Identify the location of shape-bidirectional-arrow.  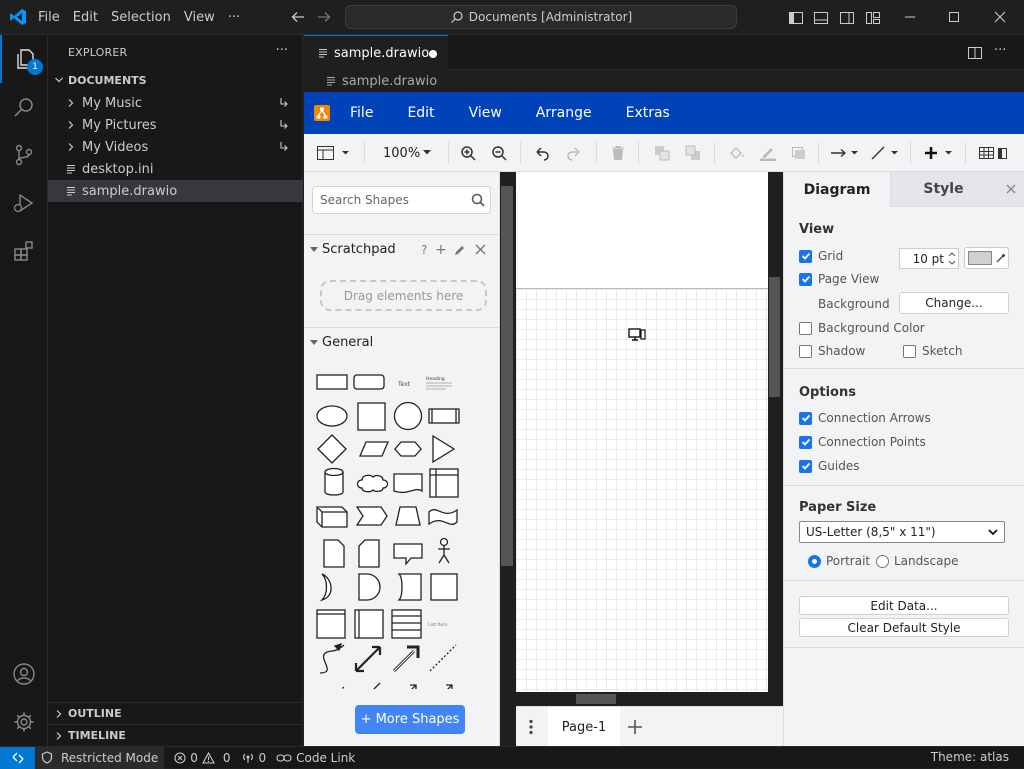
(368, 659).